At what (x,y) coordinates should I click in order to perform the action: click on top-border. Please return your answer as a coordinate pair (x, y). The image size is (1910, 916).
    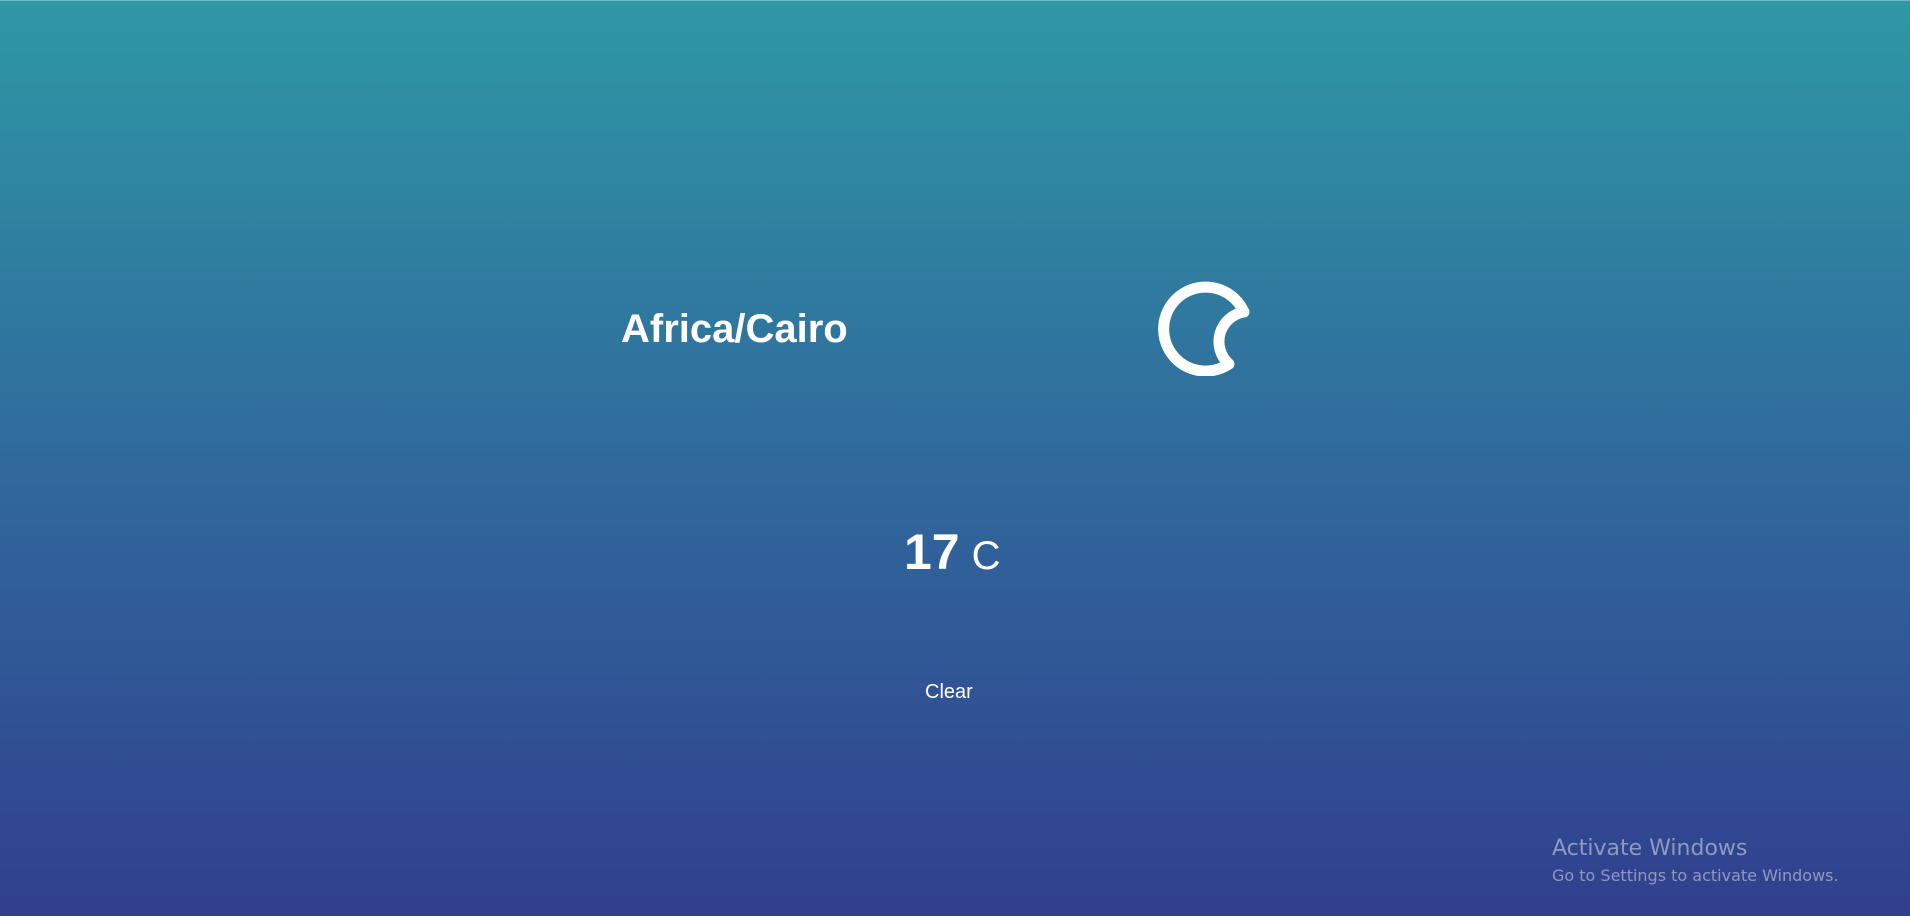
    Looking at the image, I should click on (955, 0).